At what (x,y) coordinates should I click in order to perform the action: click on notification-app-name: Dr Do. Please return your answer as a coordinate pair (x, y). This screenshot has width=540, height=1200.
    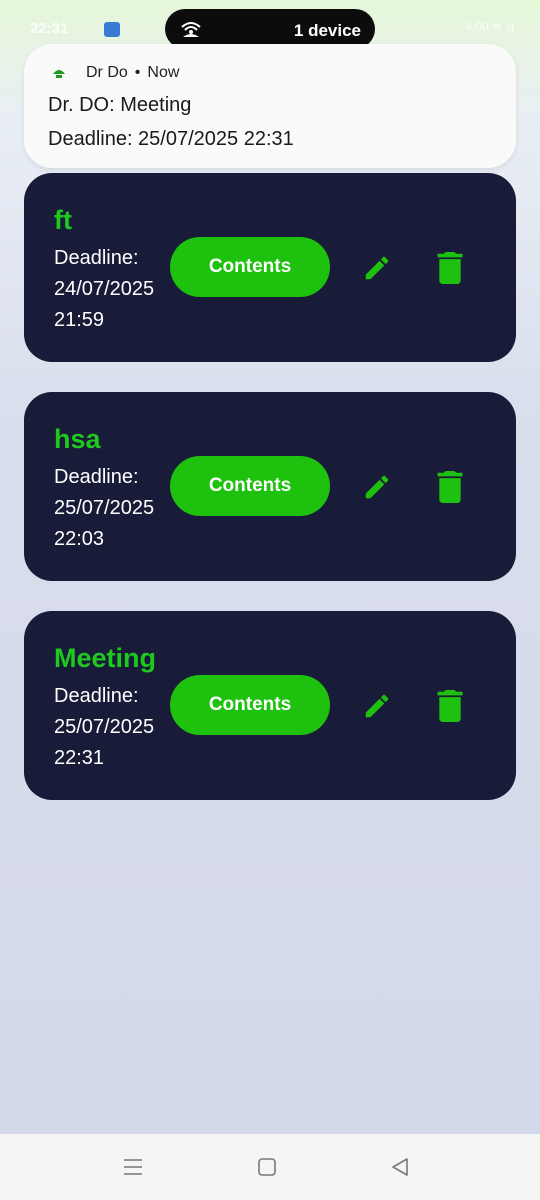
    Looking at the image, I should click on (107, 72).